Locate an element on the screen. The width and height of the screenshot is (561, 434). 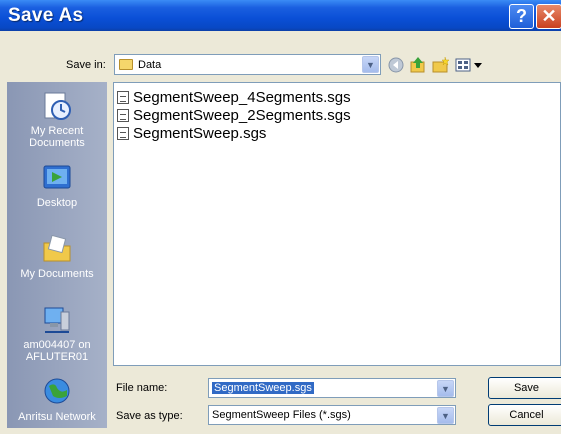
help-icon: ? is located at coordinates (521, 16).